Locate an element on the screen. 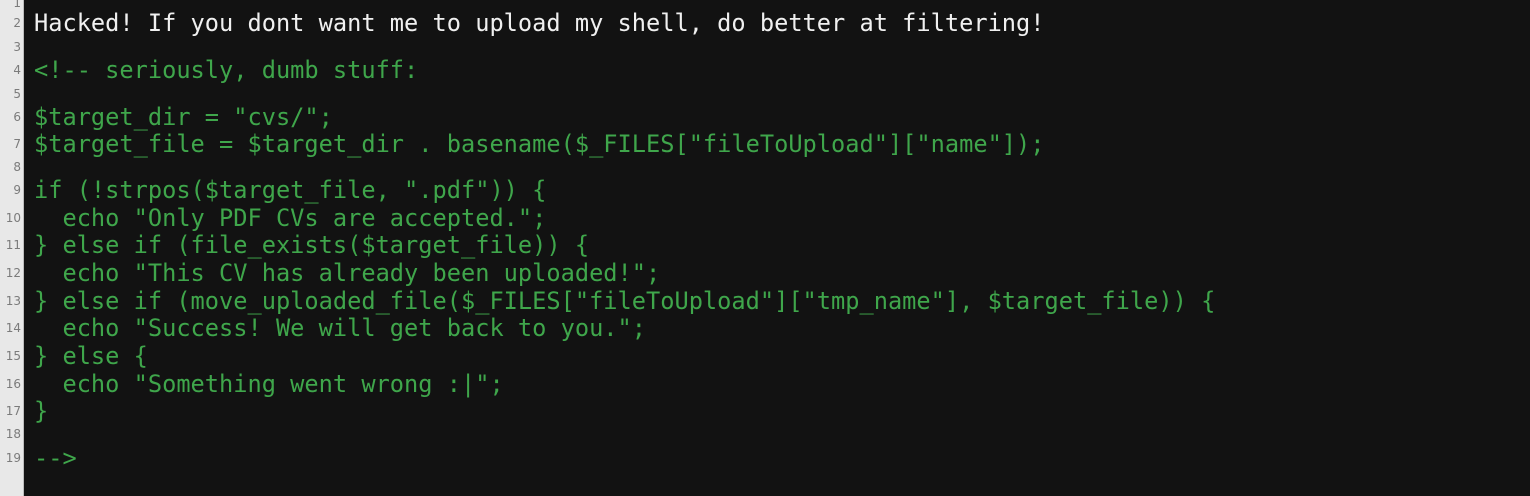 The height and width of the screenshot is (496, 1530). line-number: 19 is located at coordinates (13, 458).